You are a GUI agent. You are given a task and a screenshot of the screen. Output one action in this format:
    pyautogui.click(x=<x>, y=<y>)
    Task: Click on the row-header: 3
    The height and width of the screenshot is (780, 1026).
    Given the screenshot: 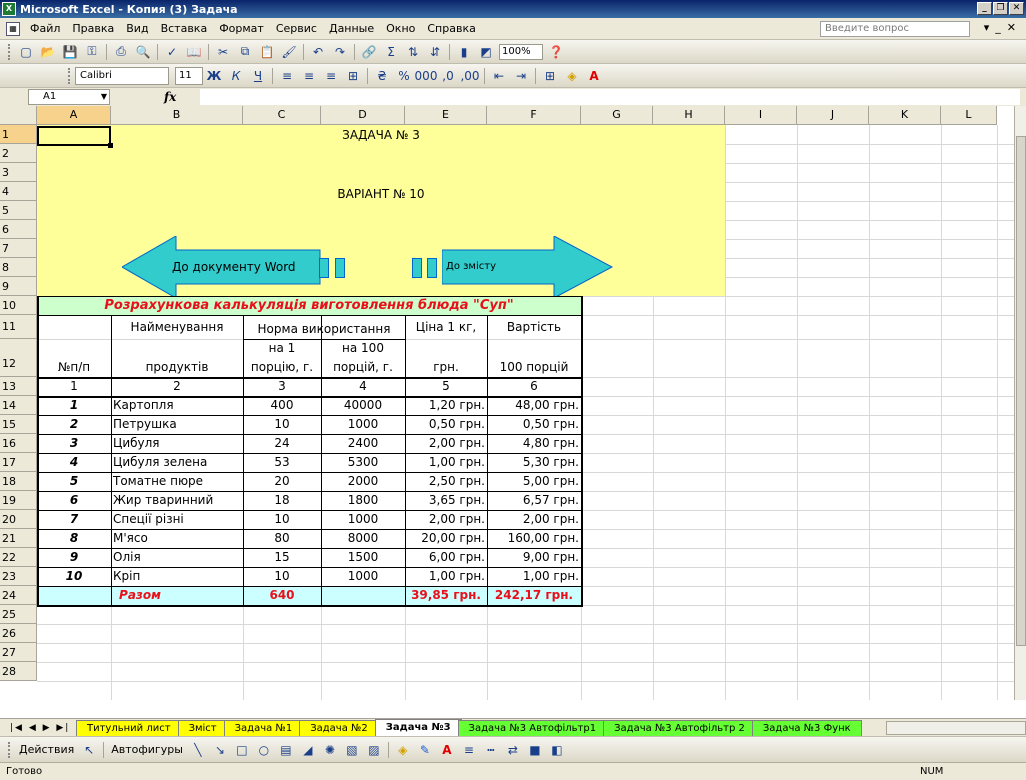 What is the action you would take?
    pyautogui.click(x=18, y=172)
    